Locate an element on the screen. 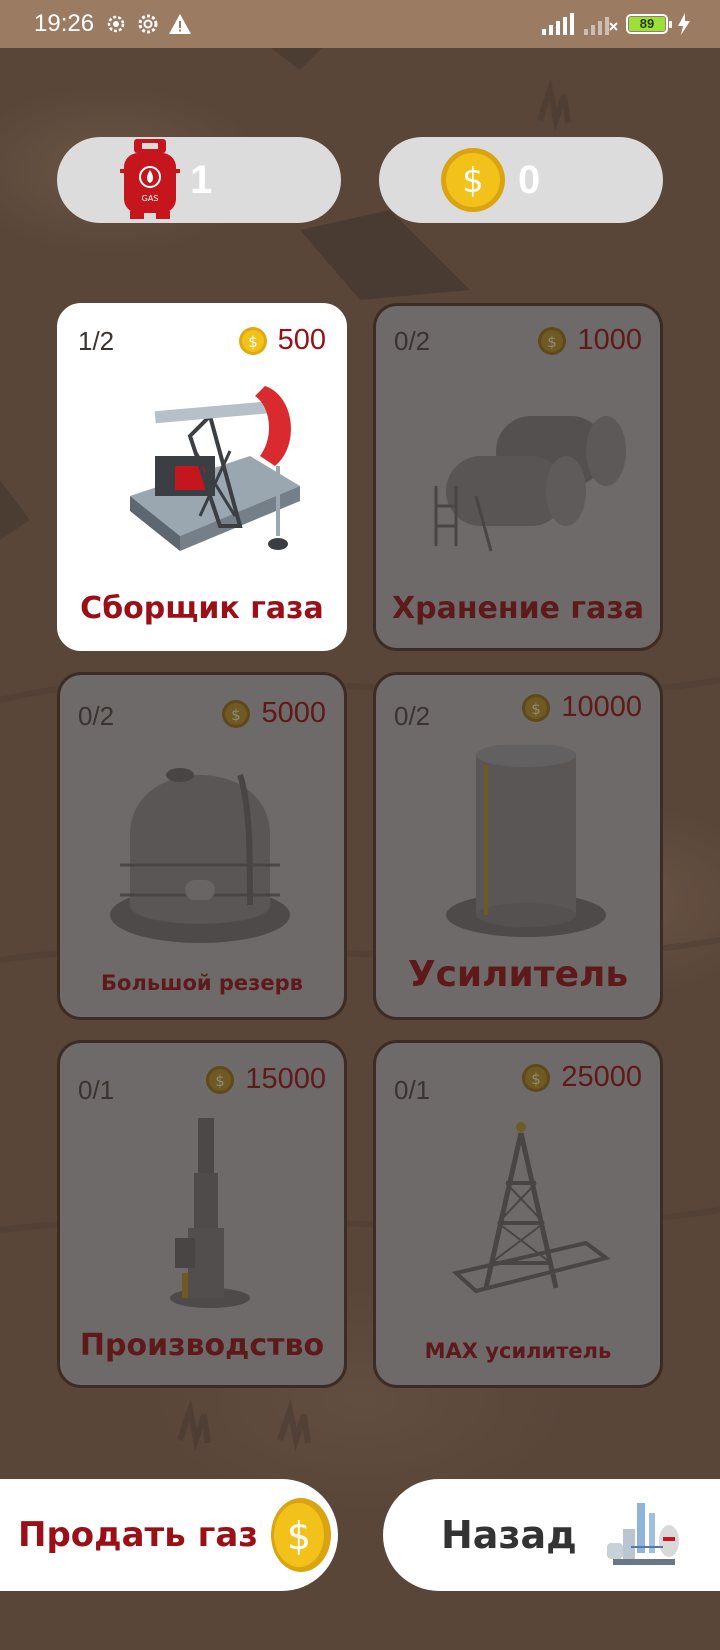  signal-icon is located at coordinates (558, 24).